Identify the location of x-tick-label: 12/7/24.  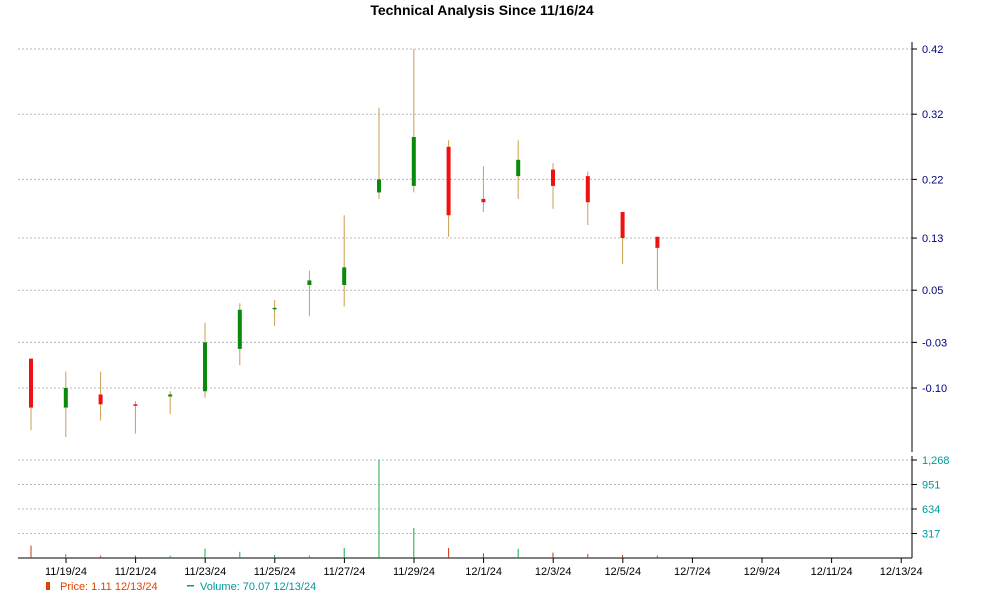
(692, 572).